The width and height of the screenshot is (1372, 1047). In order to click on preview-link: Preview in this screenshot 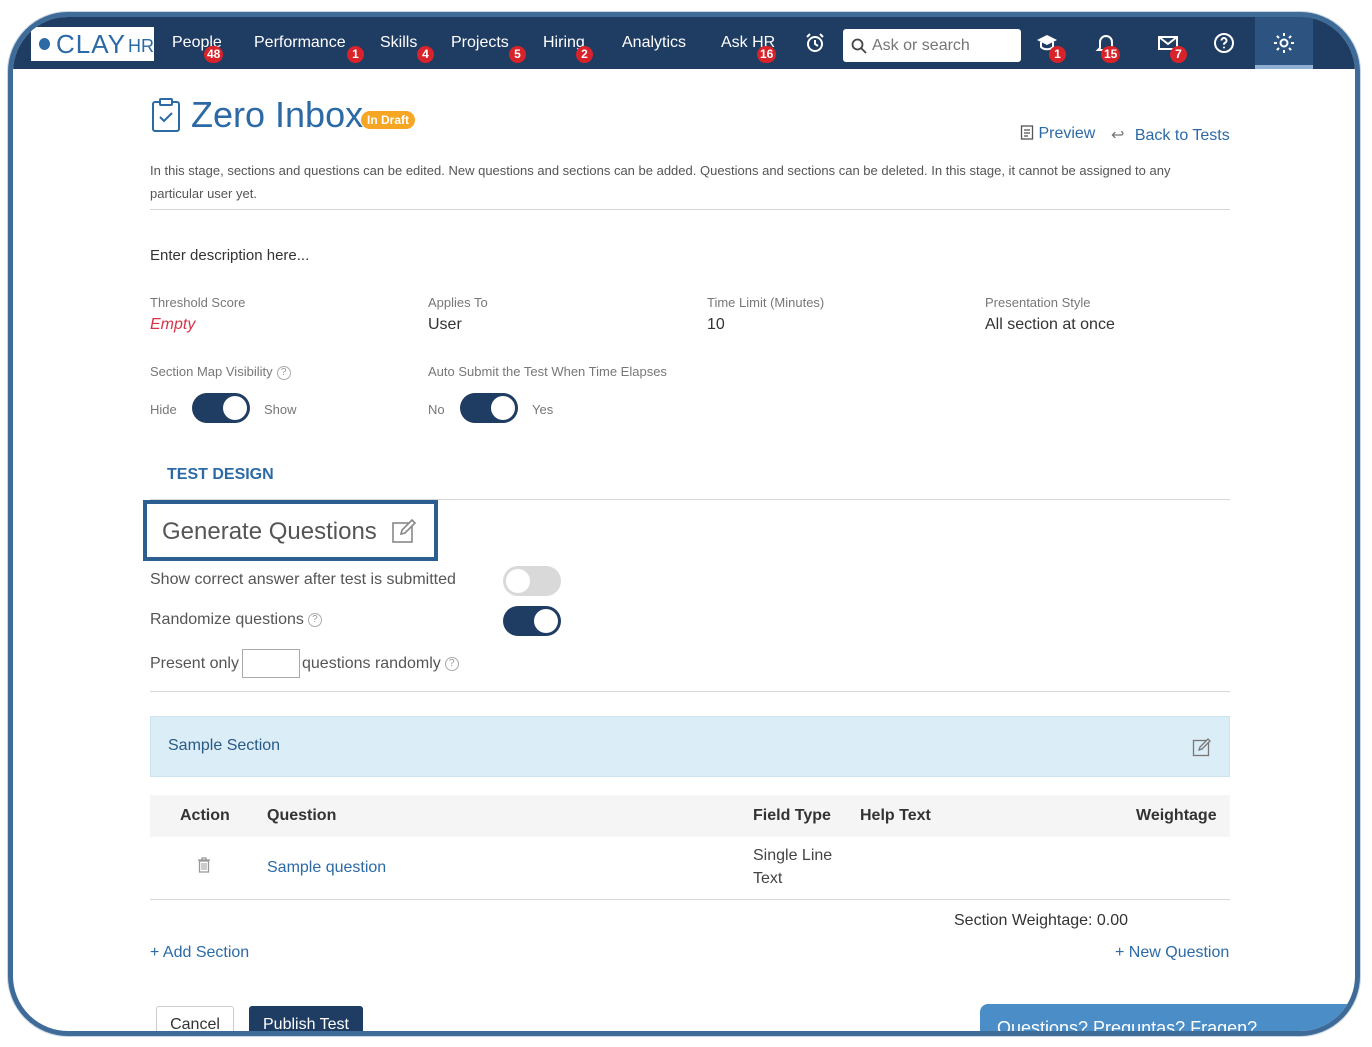, I will do `click(1057, 134)`.